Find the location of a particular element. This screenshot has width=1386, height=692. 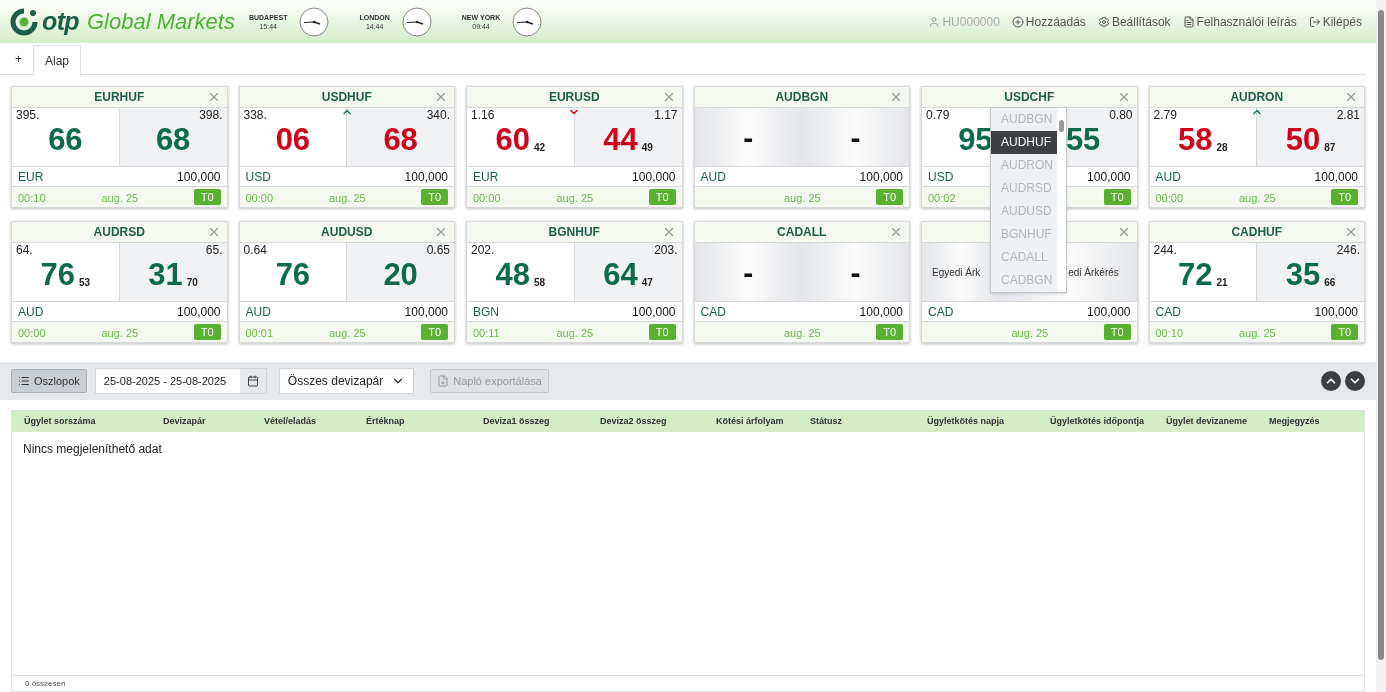

price-pips: 70 is located at coordinates (192, 283).